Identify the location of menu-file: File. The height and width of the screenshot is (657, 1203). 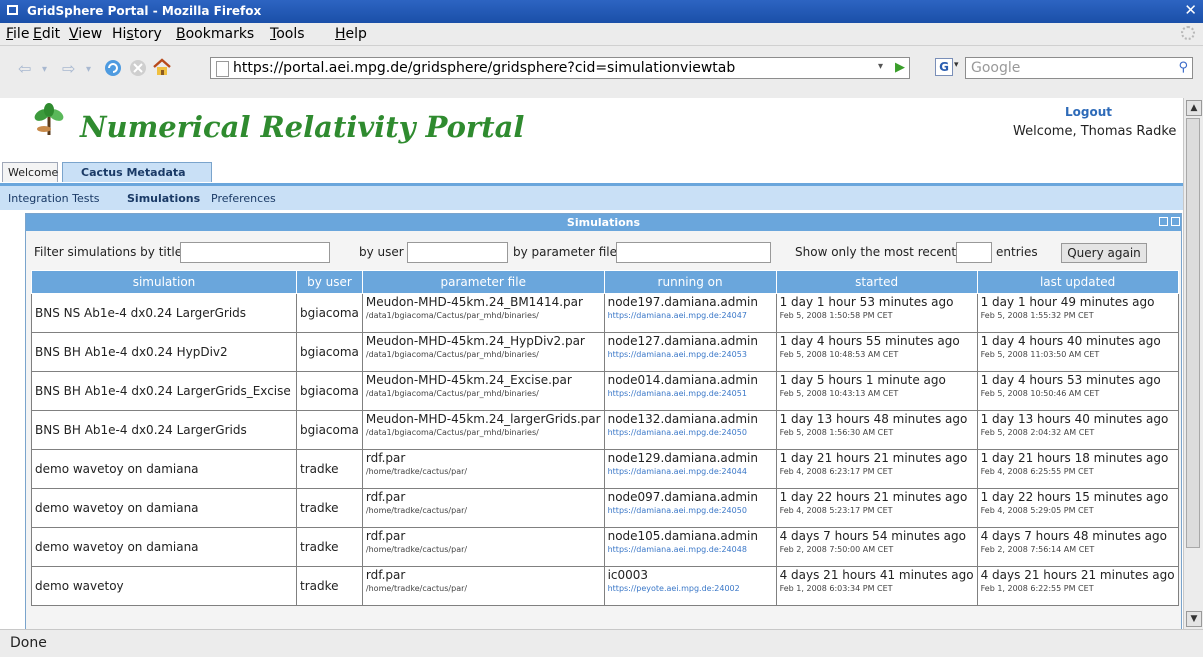
(17, 34).